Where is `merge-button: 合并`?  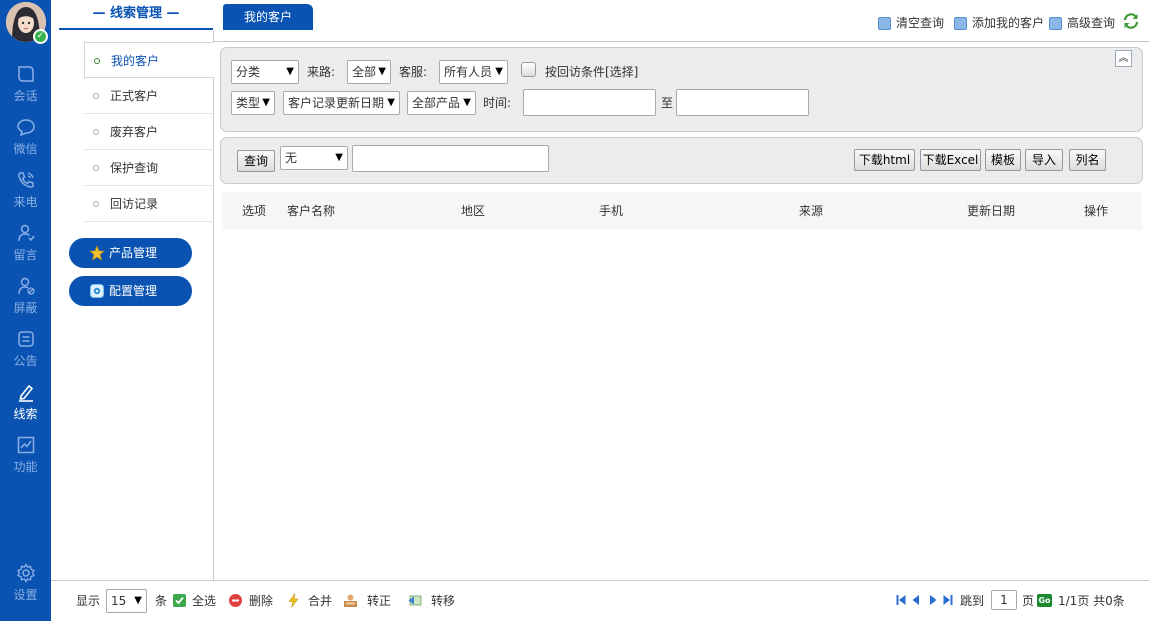 merge-button: 合并 is located at coordinates (320, 601).